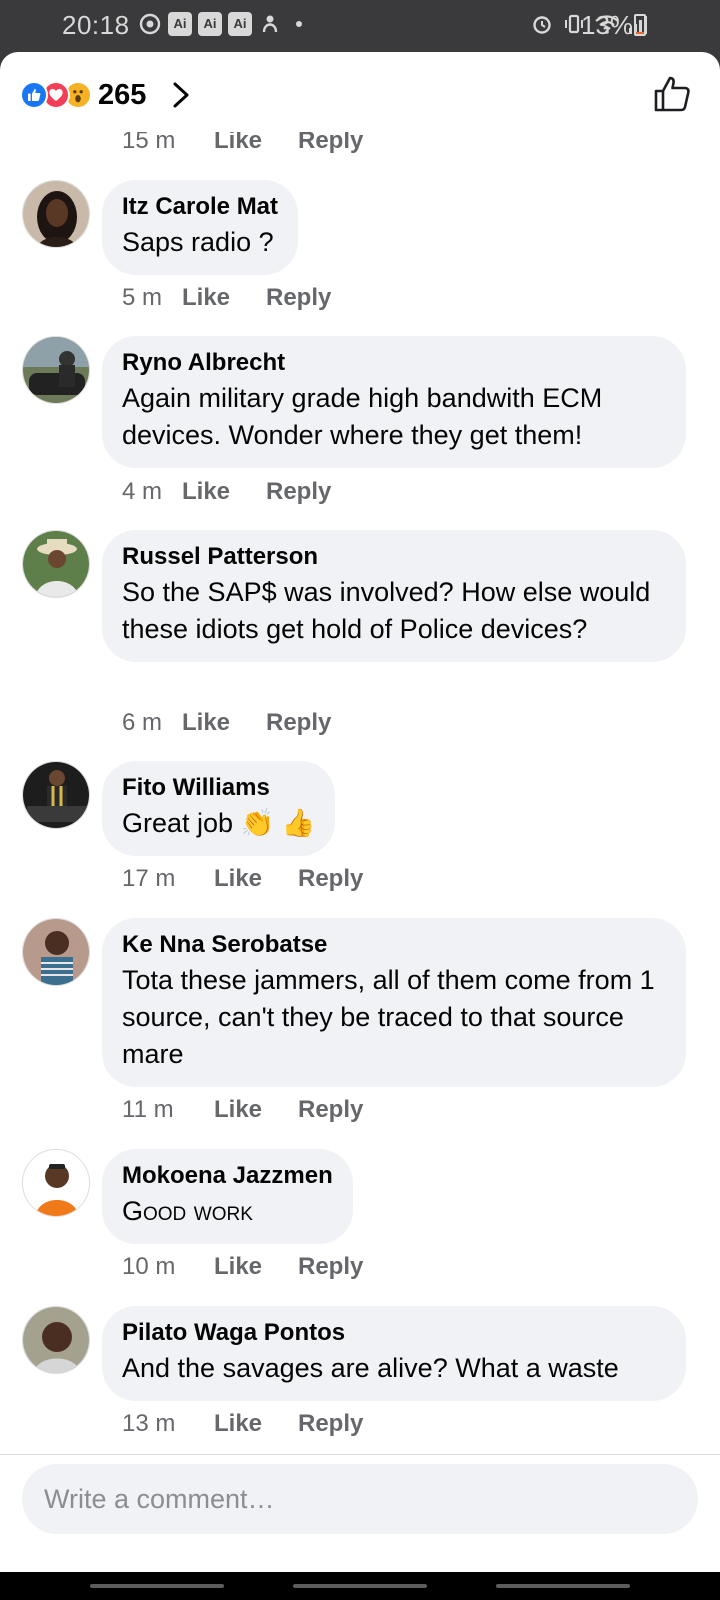 This screenshot has width=720, height=1600. What do you see at coordinates (200, 207) in the screenshot?
I see `comment-author: Itz Carole Mat` at bounding box center [200, 207].